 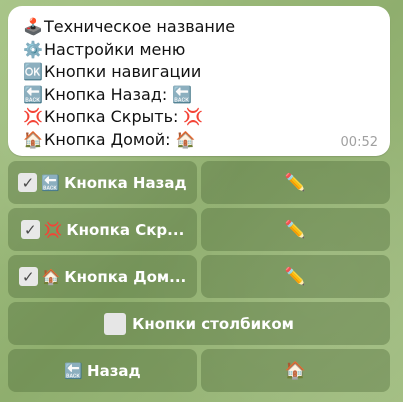 I want to click on edit-back-button: ✏️, so click(x=295, y=182).